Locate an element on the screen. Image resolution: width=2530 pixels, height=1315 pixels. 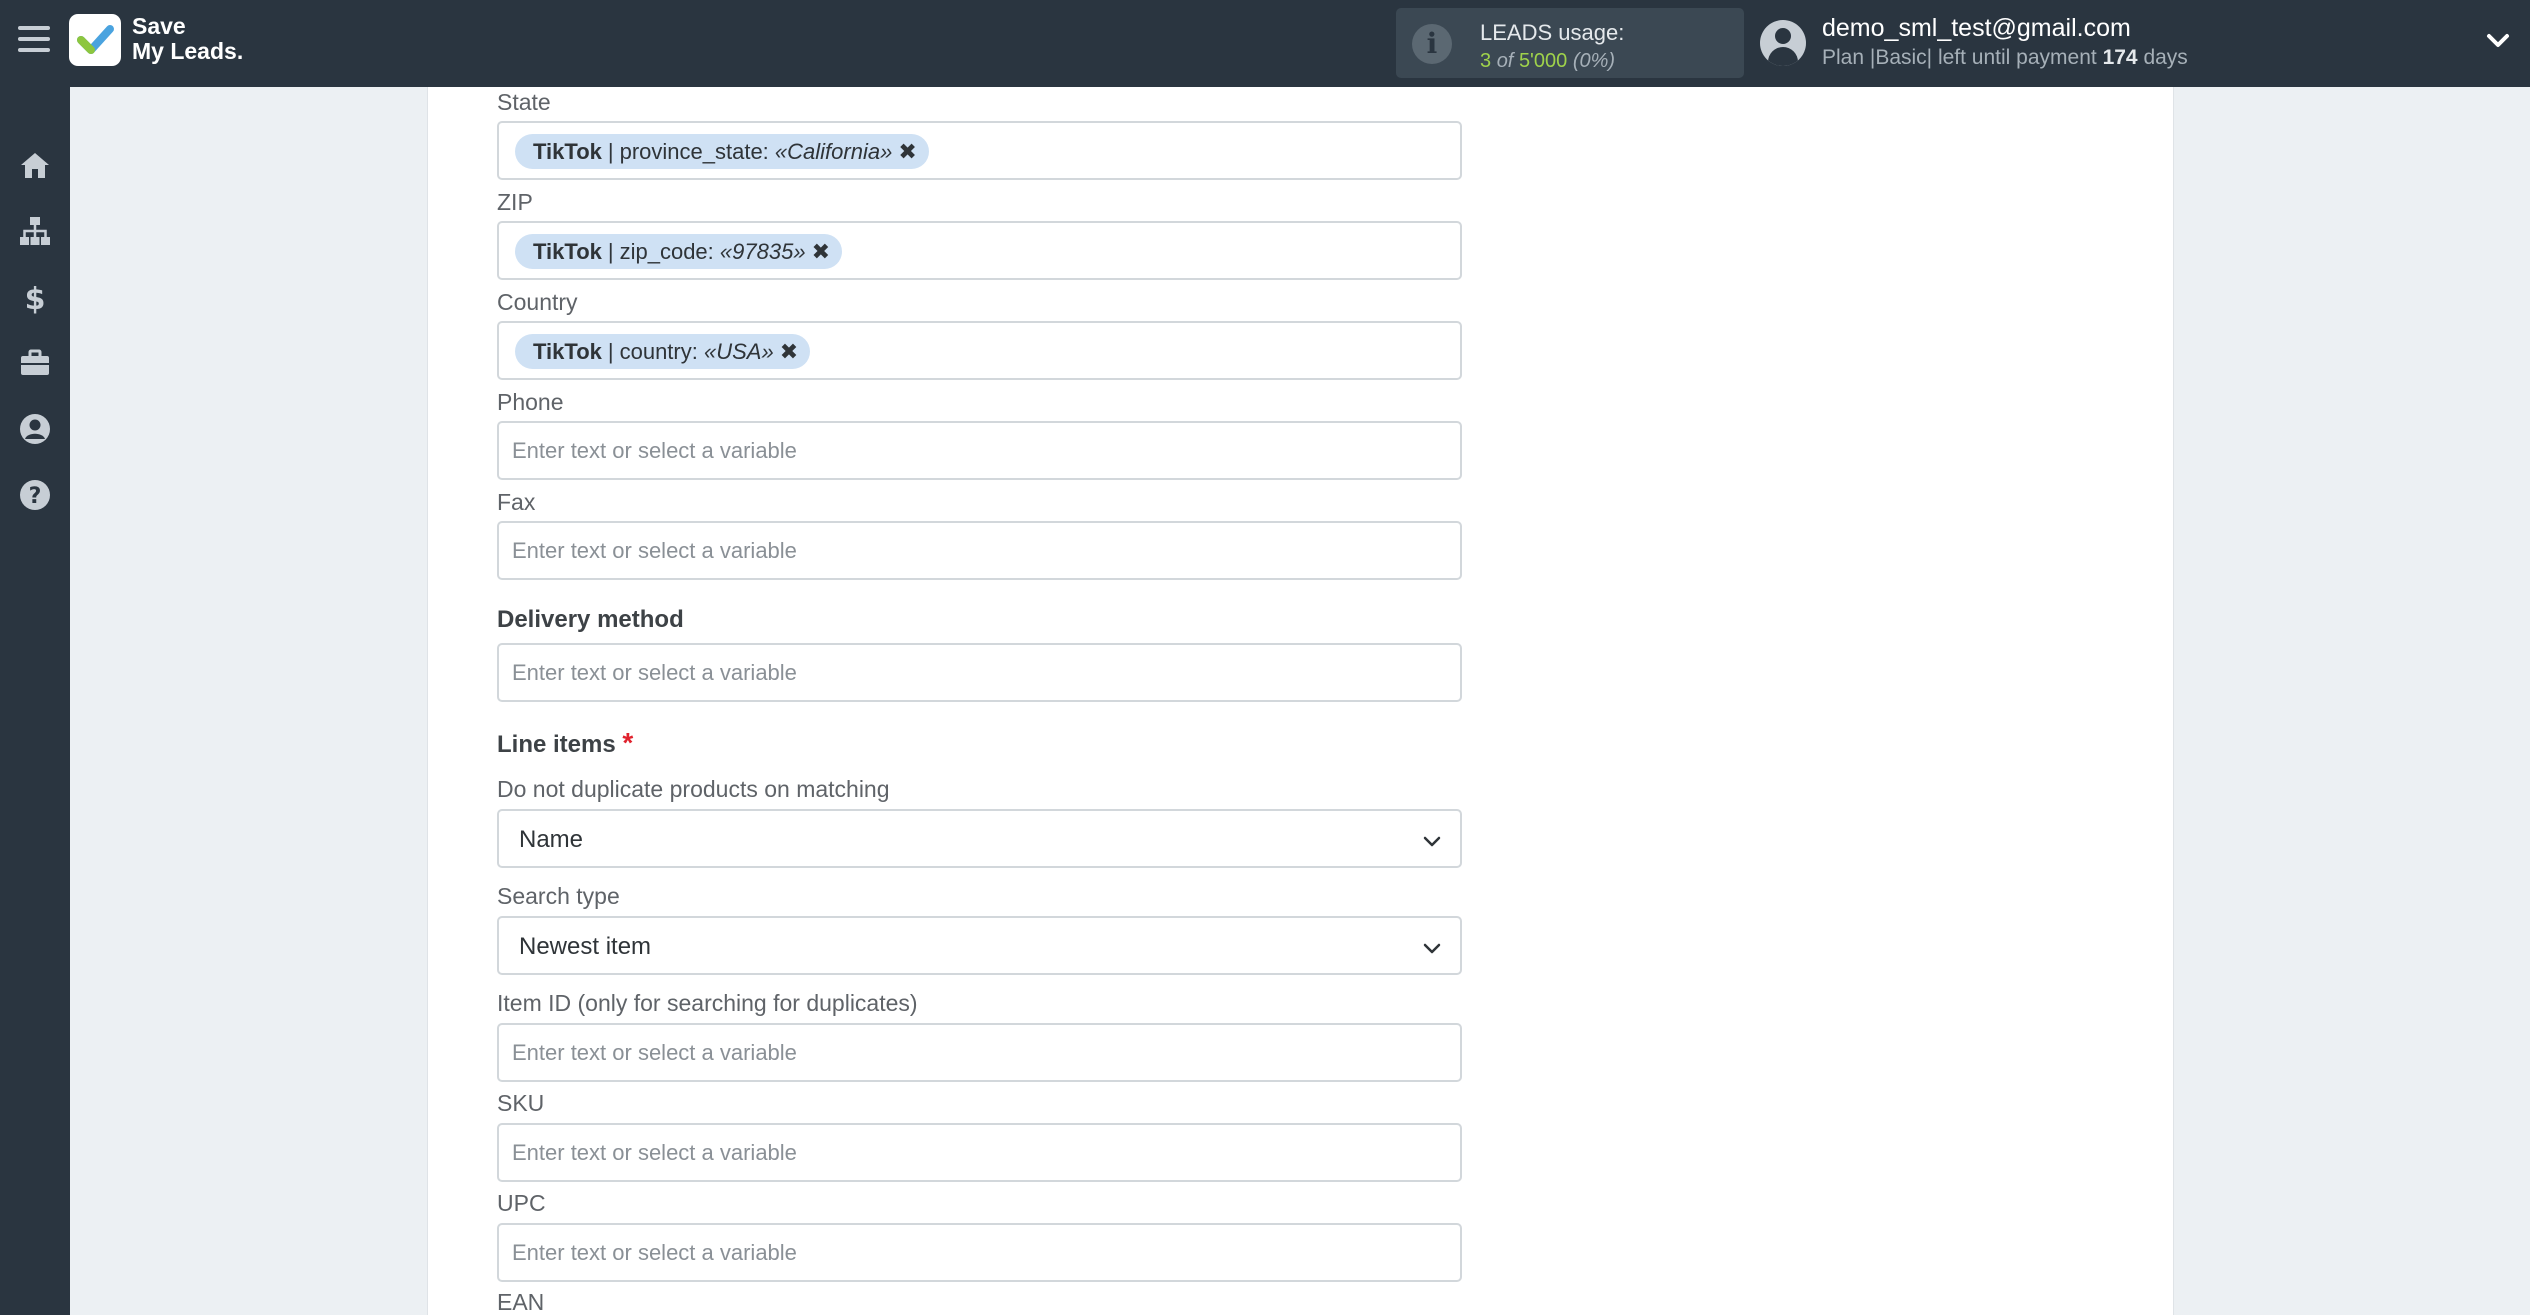
state-variable-tag: TikTok | province_state: «California» ✖ is located at coordinates (722, 151).